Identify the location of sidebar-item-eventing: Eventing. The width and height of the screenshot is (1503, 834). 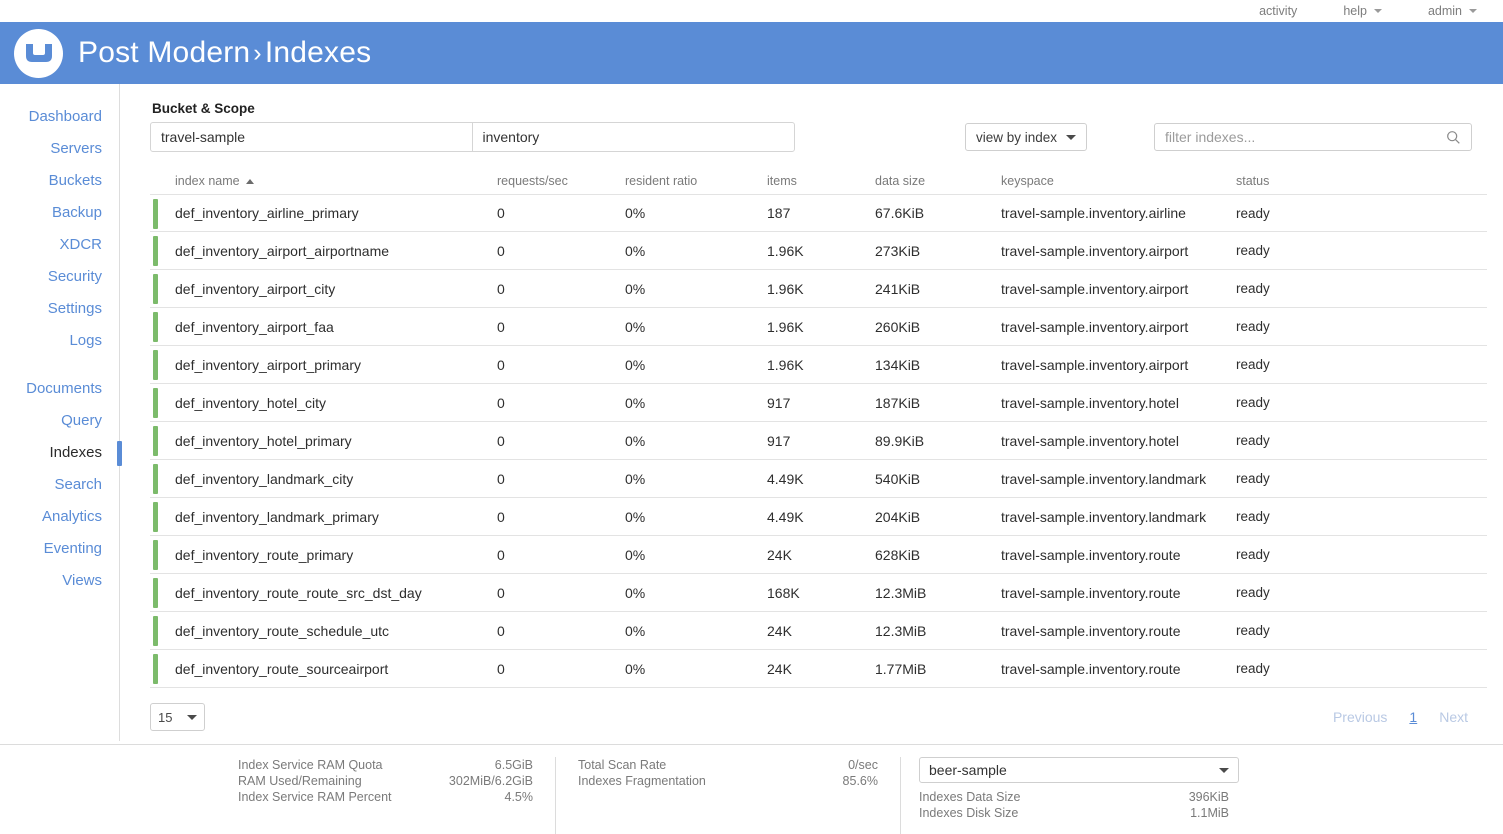
(59, 549).